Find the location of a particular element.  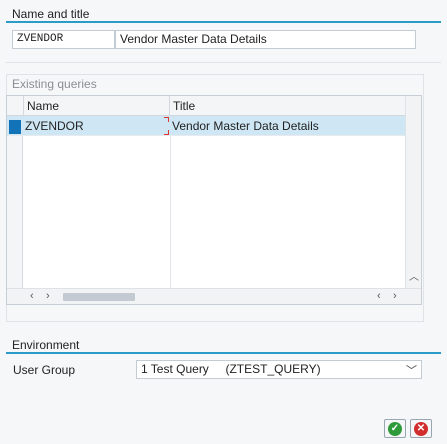

user-group-label: User Group is located at coordinates (44, 370).